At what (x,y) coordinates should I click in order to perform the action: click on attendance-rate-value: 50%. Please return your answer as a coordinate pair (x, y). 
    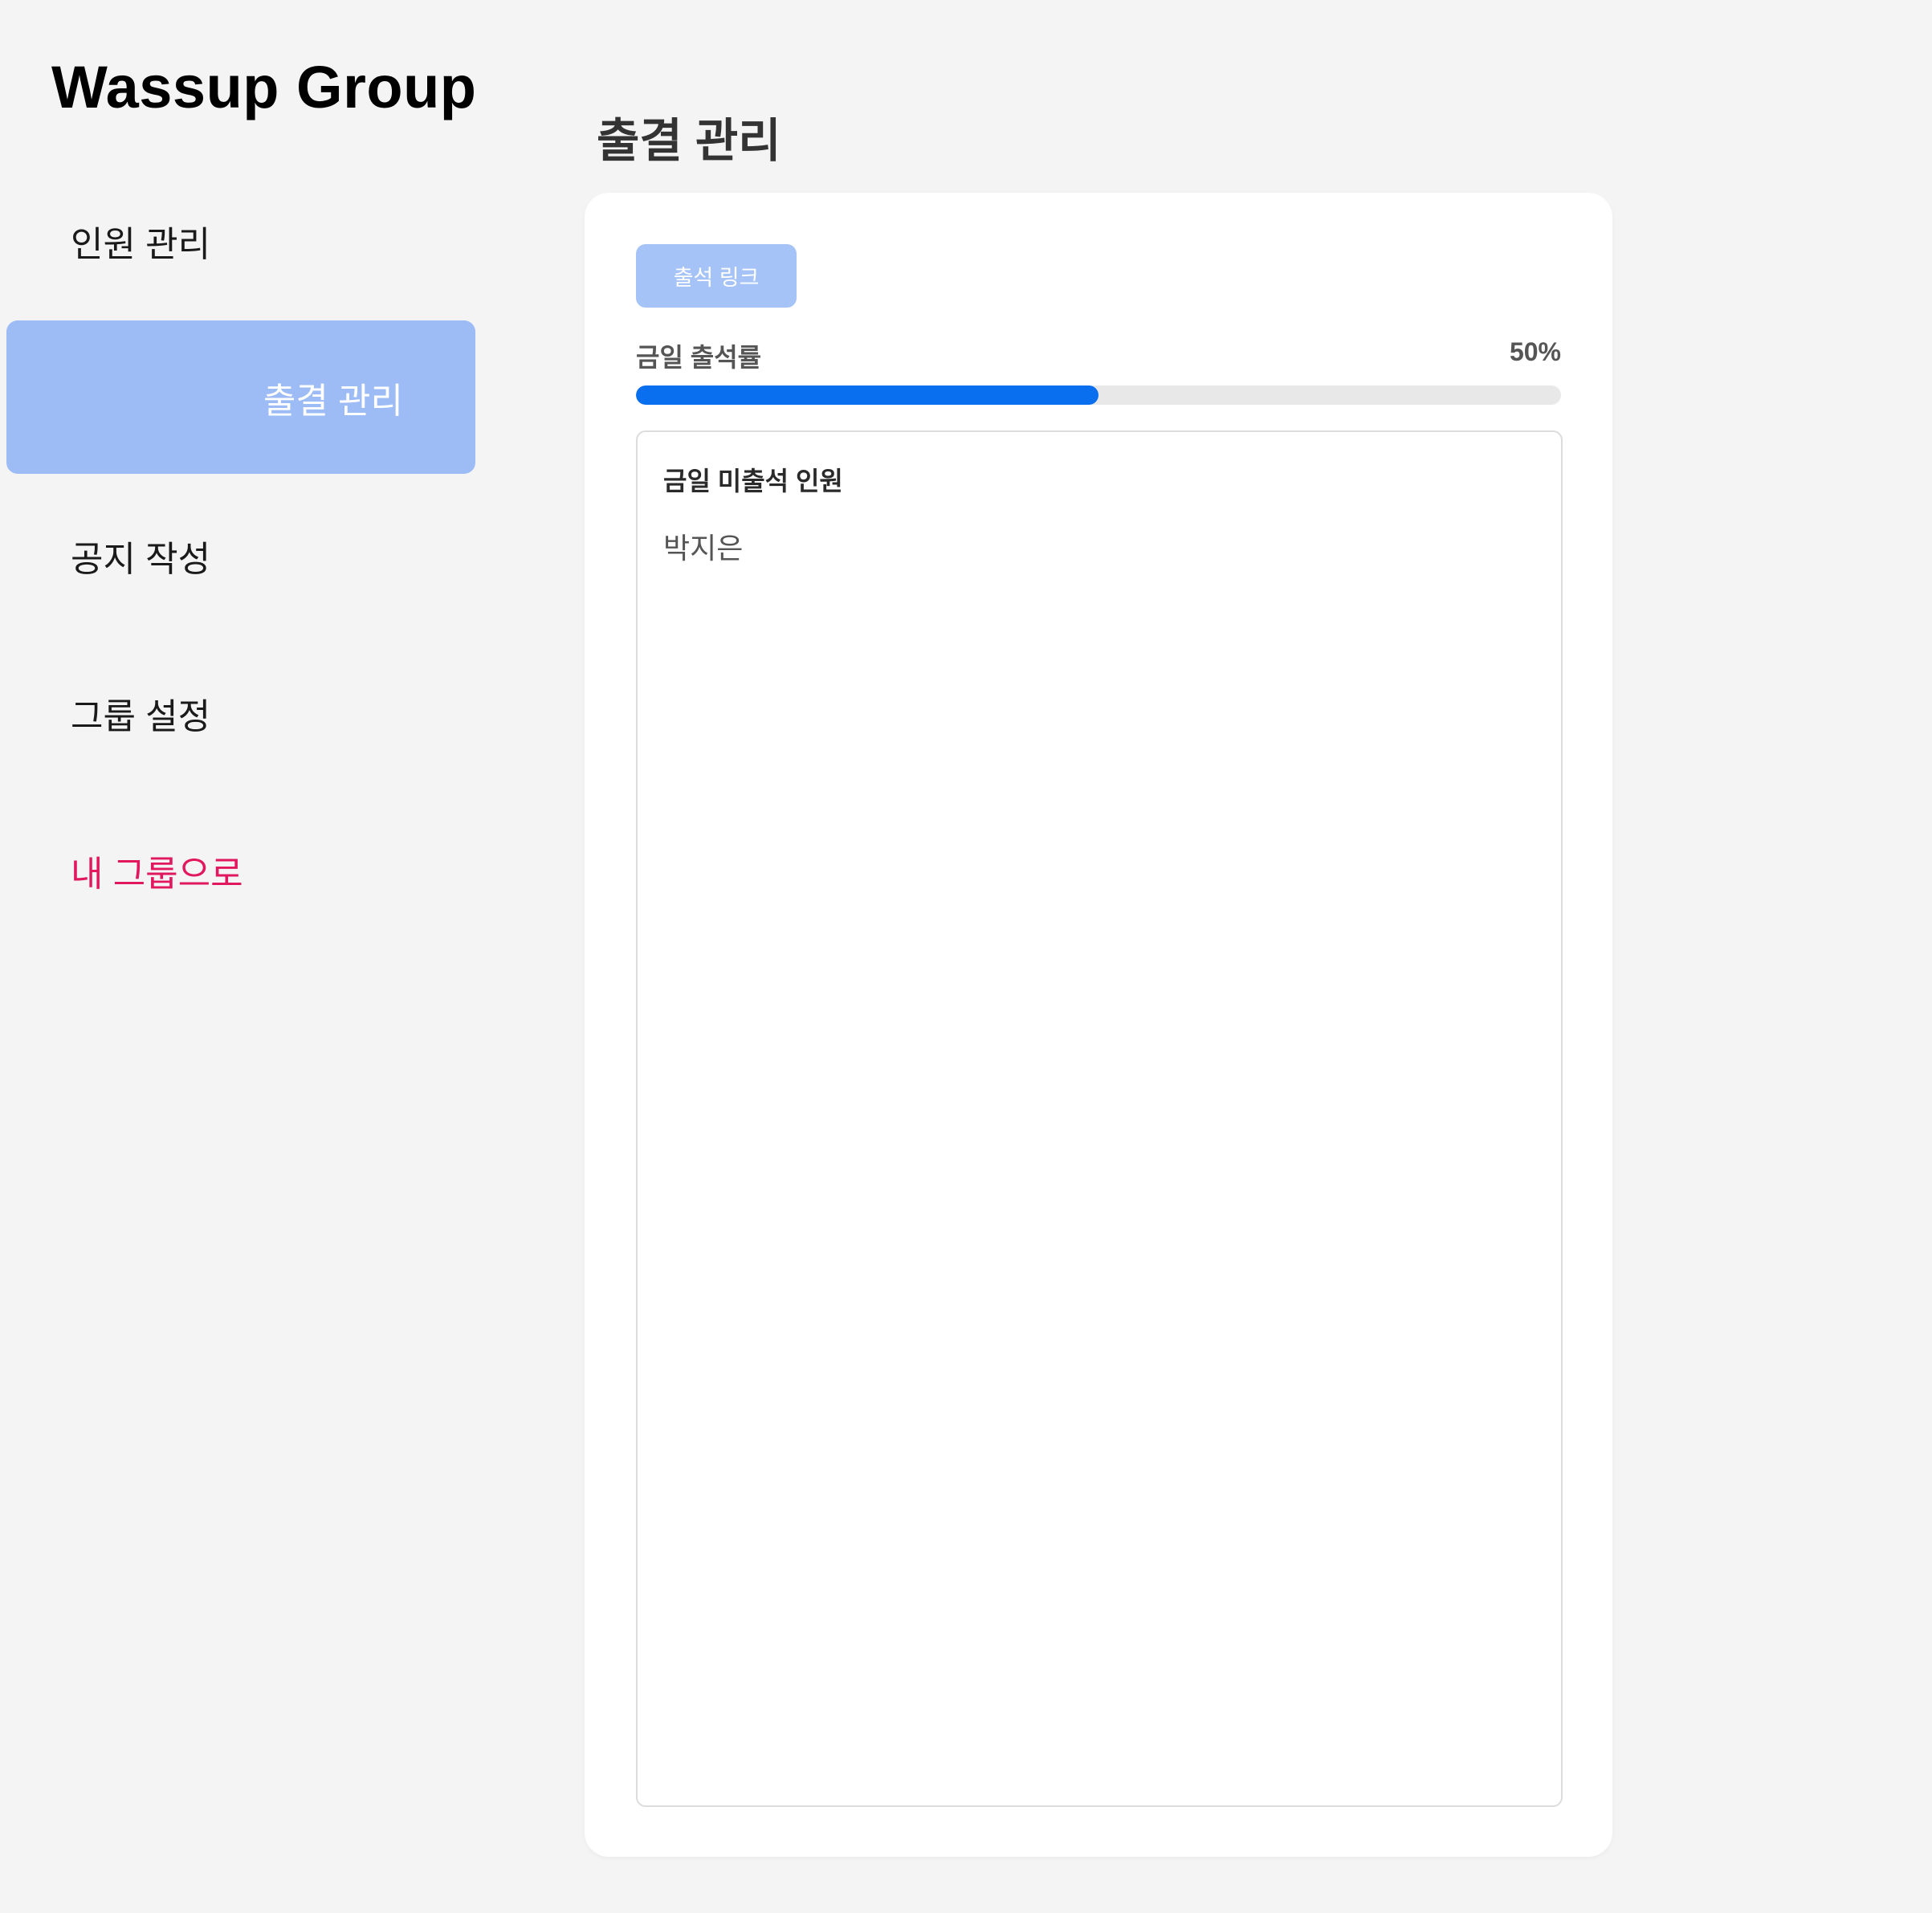
    Looking at the image, I should click on (1535, 351).